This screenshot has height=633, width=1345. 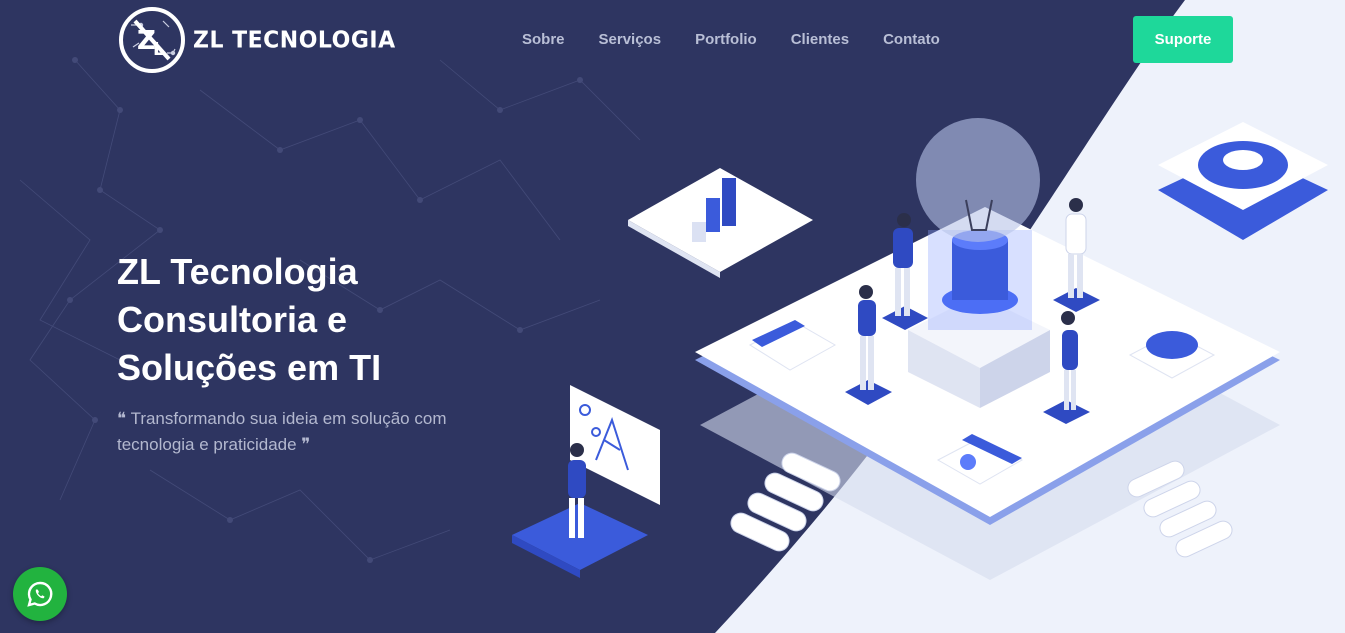 I want to click on svg-text: L, so click(x=158, y=49).